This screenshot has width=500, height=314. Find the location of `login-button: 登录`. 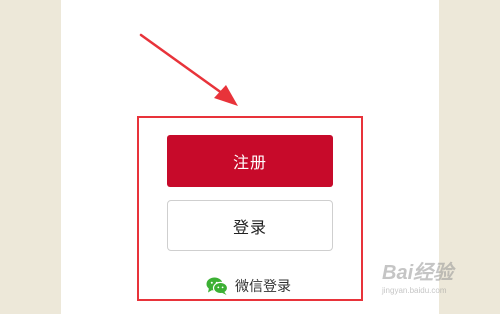

login-button: 登录 is located at coordinates (250, 225).